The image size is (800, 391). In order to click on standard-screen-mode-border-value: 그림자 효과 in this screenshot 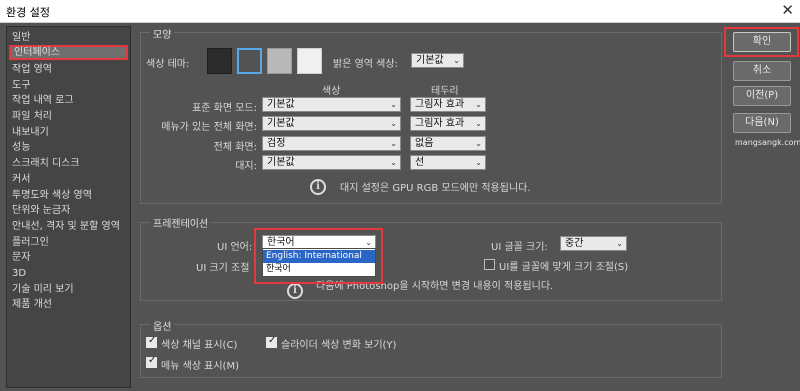, I will do `click(440, 104)`.